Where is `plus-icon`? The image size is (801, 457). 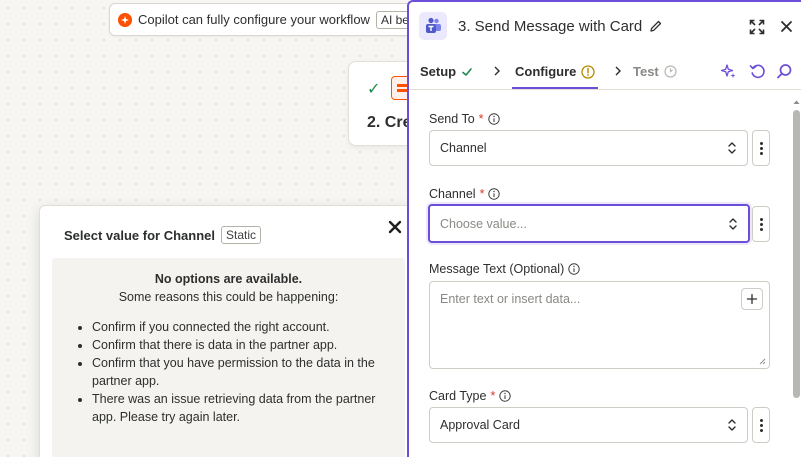
plus-icon is located at coordinates (752, 299).